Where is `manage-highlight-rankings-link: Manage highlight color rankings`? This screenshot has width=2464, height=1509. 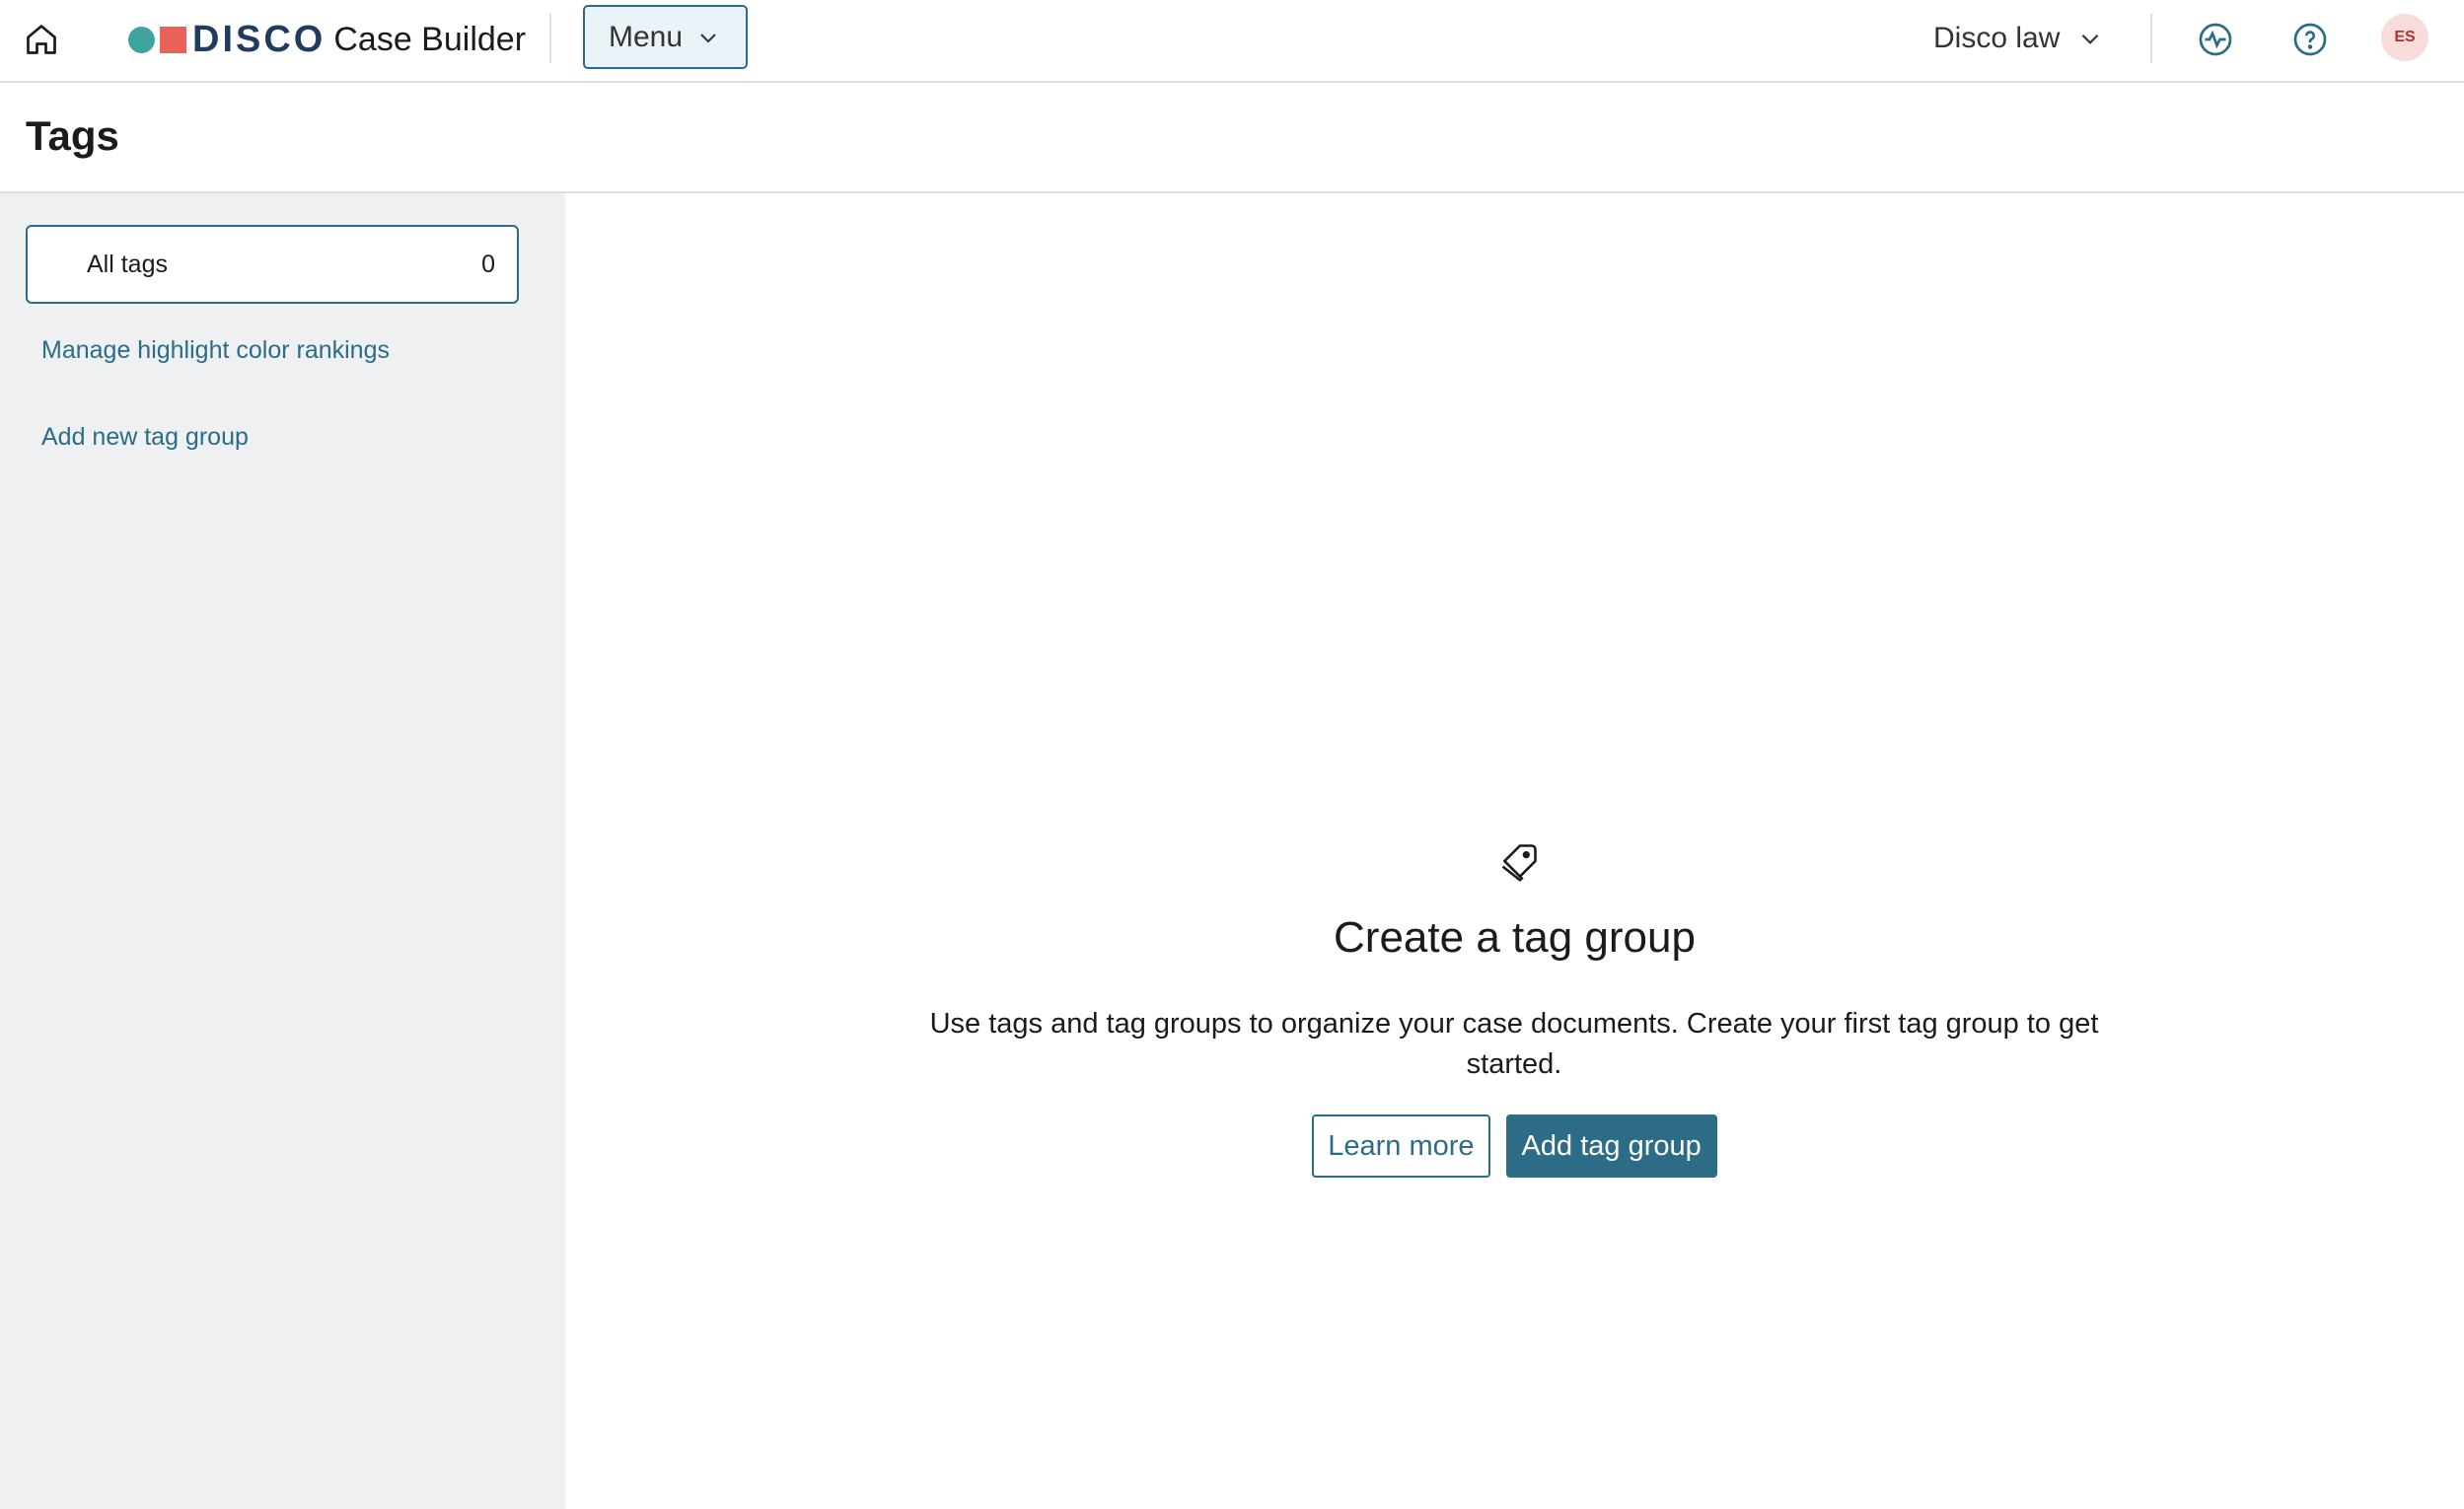
manage-highlight-rankings-link: Manage highlight color rankings is located at coordinates (215, 351).